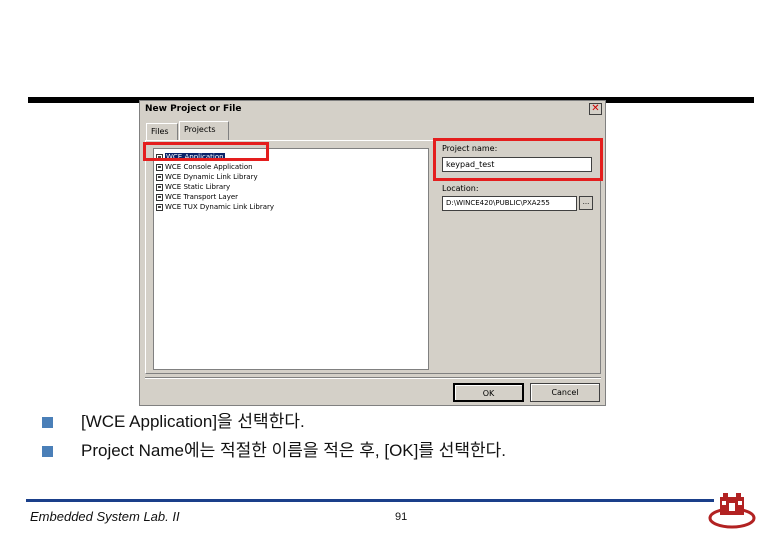  I want to click on cancel-button: Cancel, so click(565, 392).